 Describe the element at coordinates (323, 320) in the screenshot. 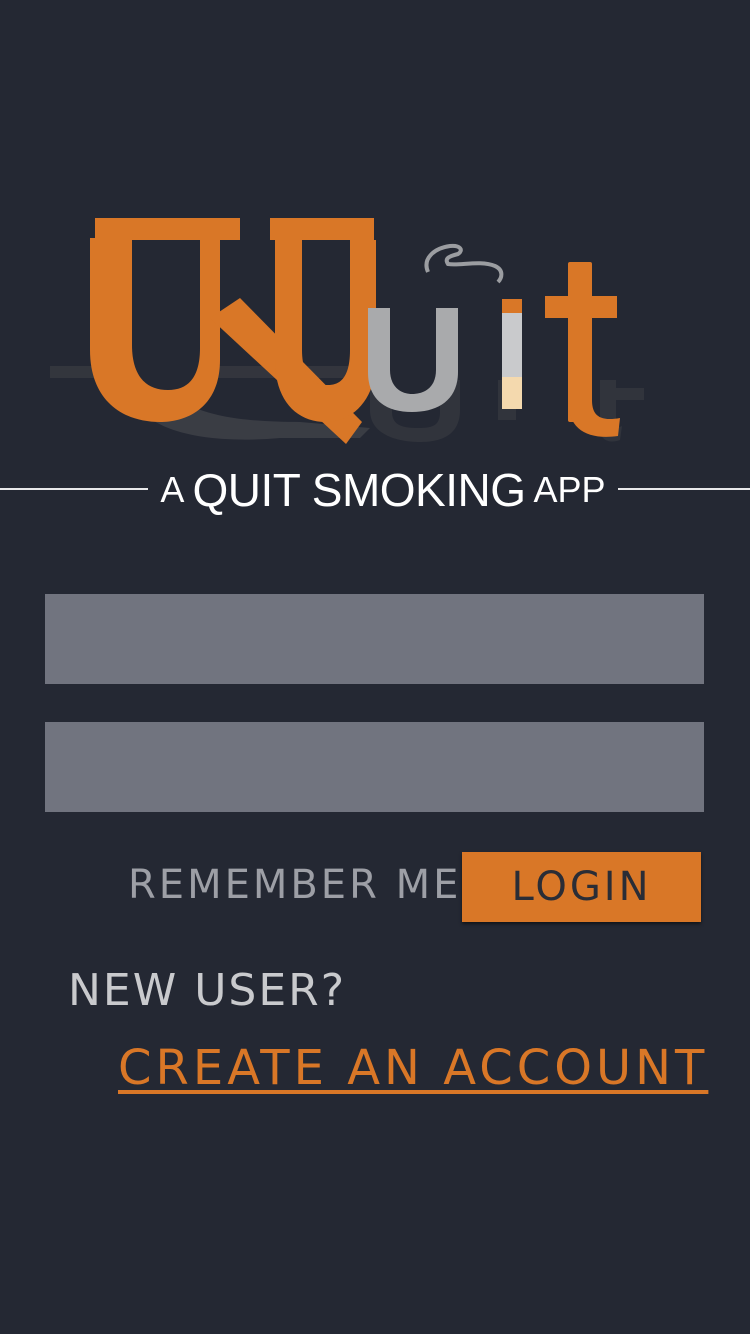

I see `logo-letter-u` at that location.